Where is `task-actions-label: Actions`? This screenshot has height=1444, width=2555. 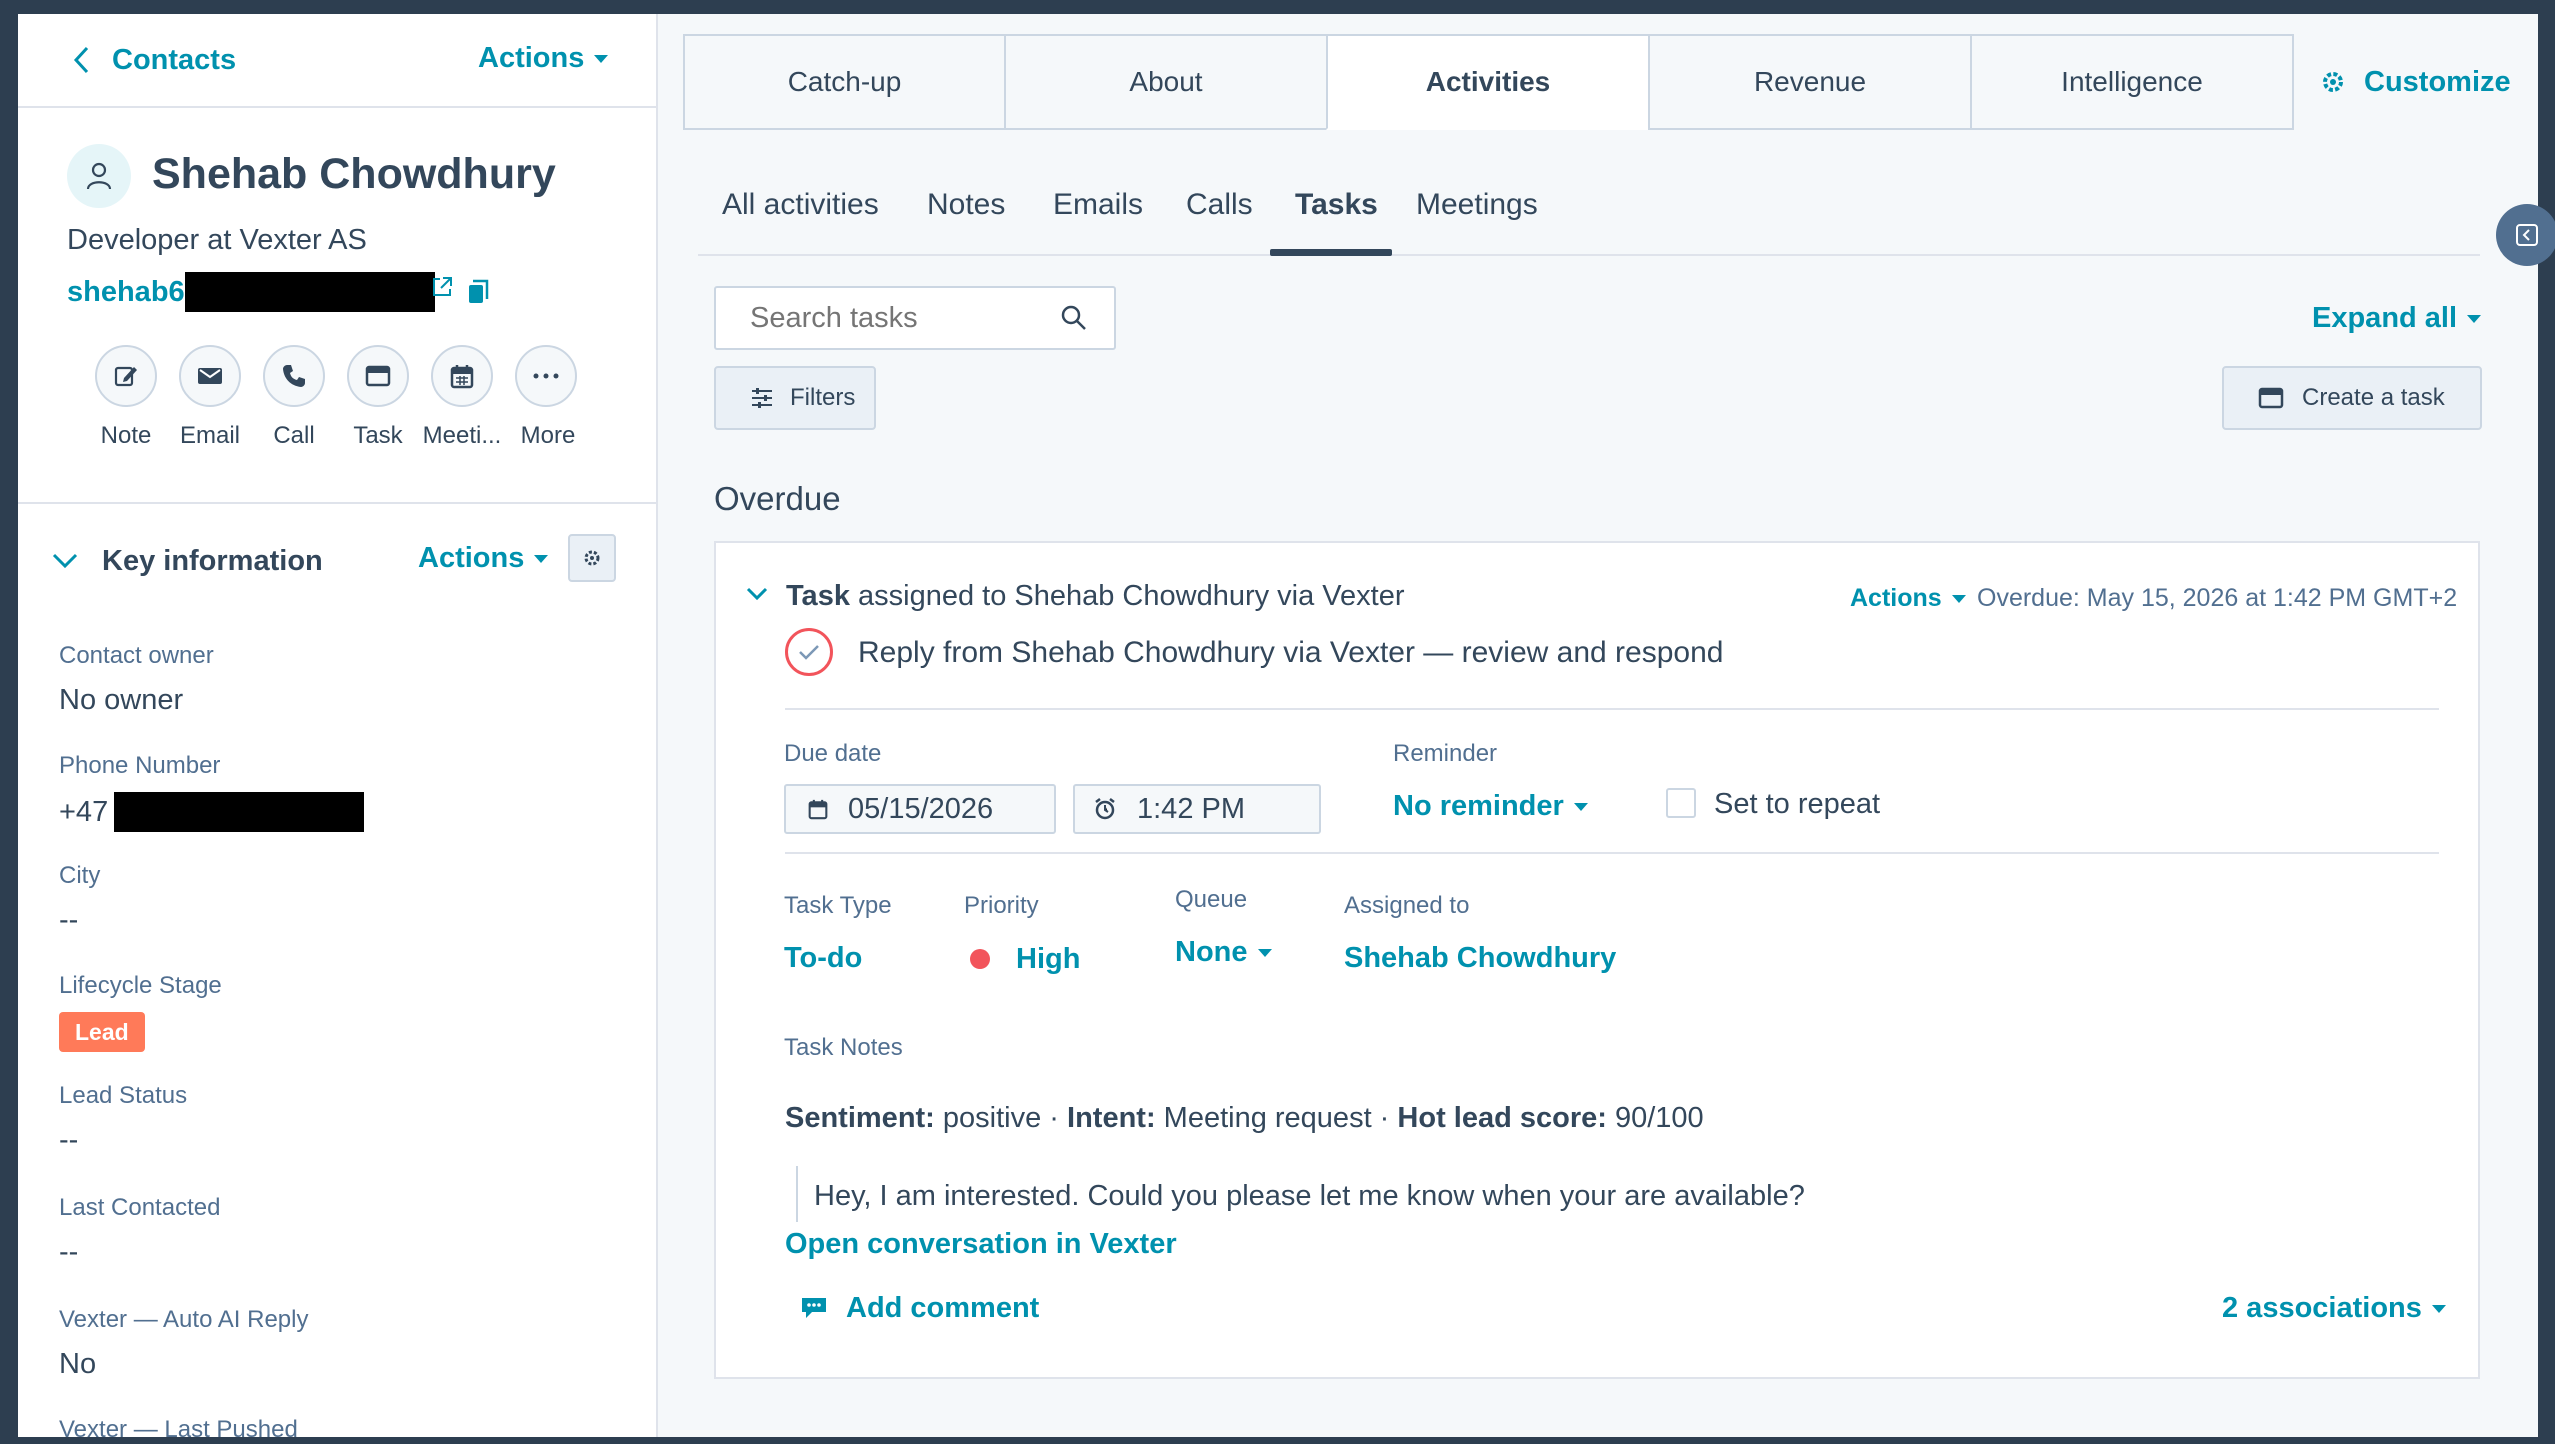
task-actions-label: Actions is located at coordinates (1896, 598).